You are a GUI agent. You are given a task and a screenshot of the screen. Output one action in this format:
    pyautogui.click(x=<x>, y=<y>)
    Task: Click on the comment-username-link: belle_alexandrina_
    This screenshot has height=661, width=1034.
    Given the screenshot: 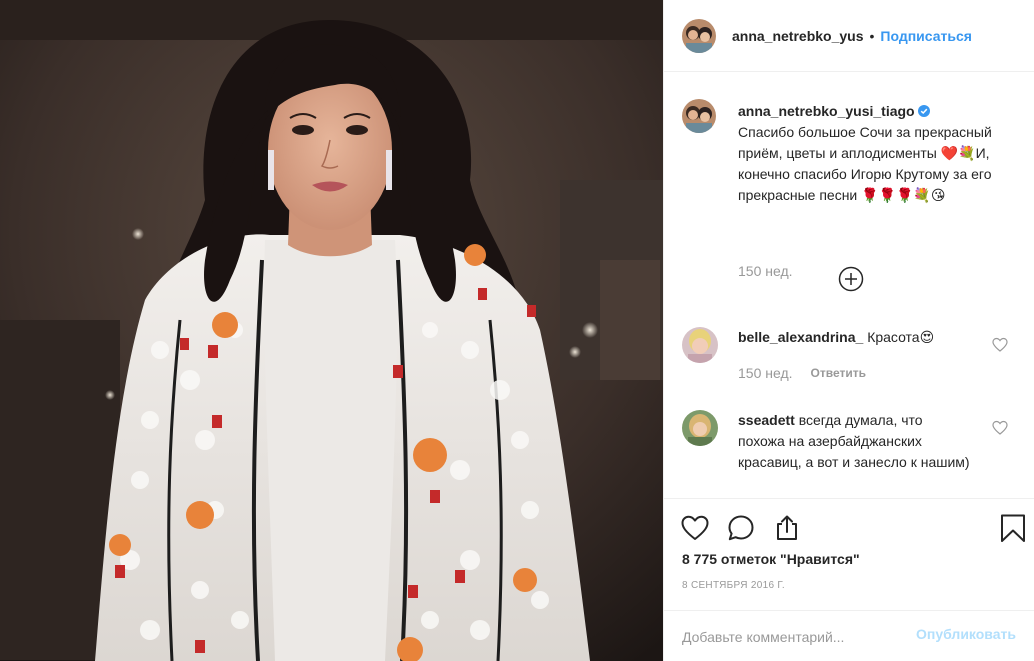 What is the action you would take?
    pyautogui.click(x=800, y=337)
    